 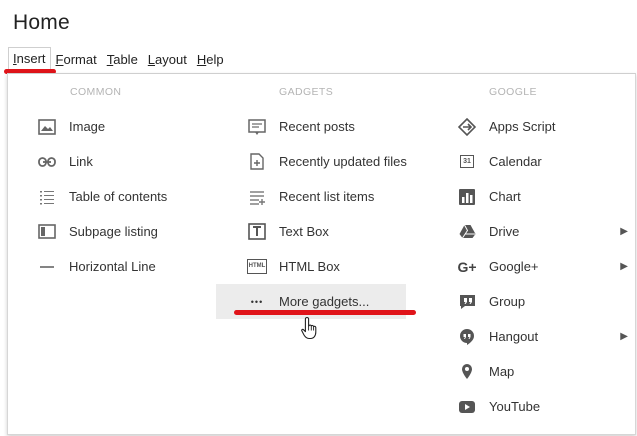 What do you see at coordinates (341, 231) in the screenshot?
I see `menu-option-text-box: Text Box` at bounding box center [341, 231].